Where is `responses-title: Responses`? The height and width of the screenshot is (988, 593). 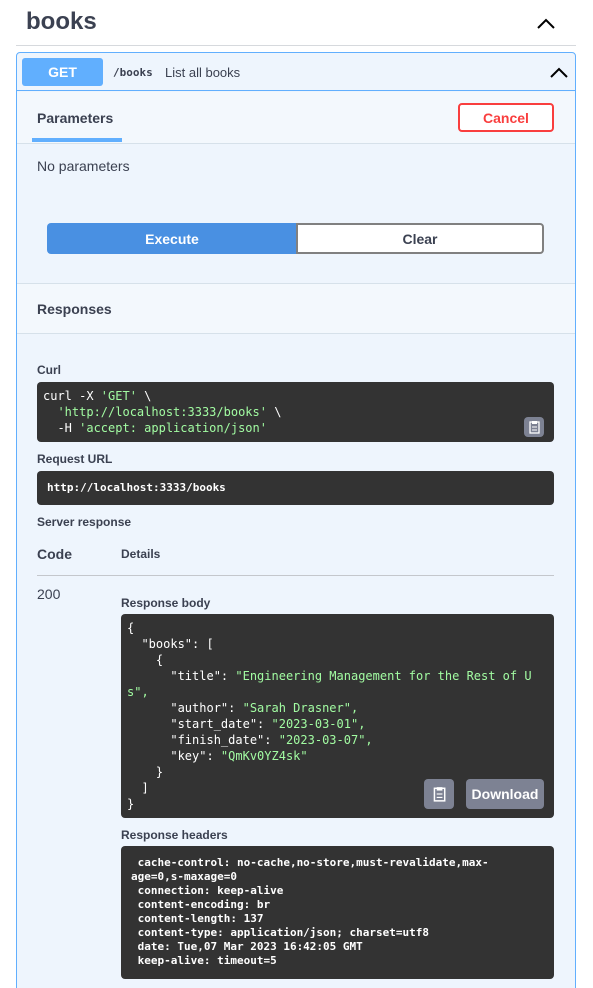
responses-title: Responses is located at coordinates (74, 309).